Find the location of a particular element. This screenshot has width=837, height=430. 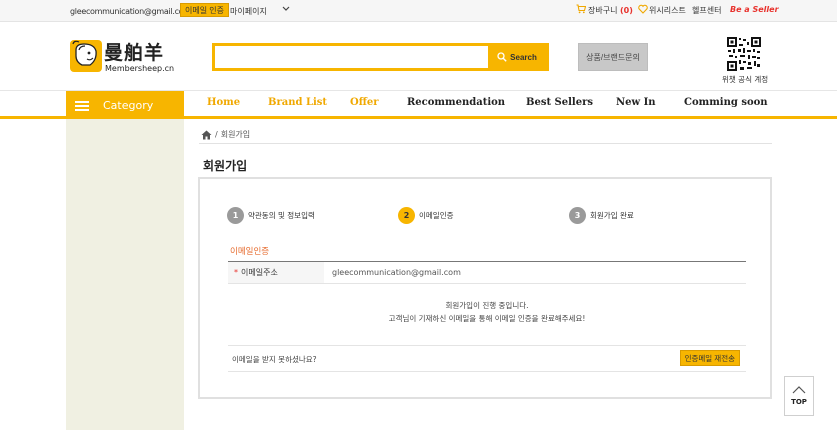

category-label: Category is located at coordinates (128, 105).